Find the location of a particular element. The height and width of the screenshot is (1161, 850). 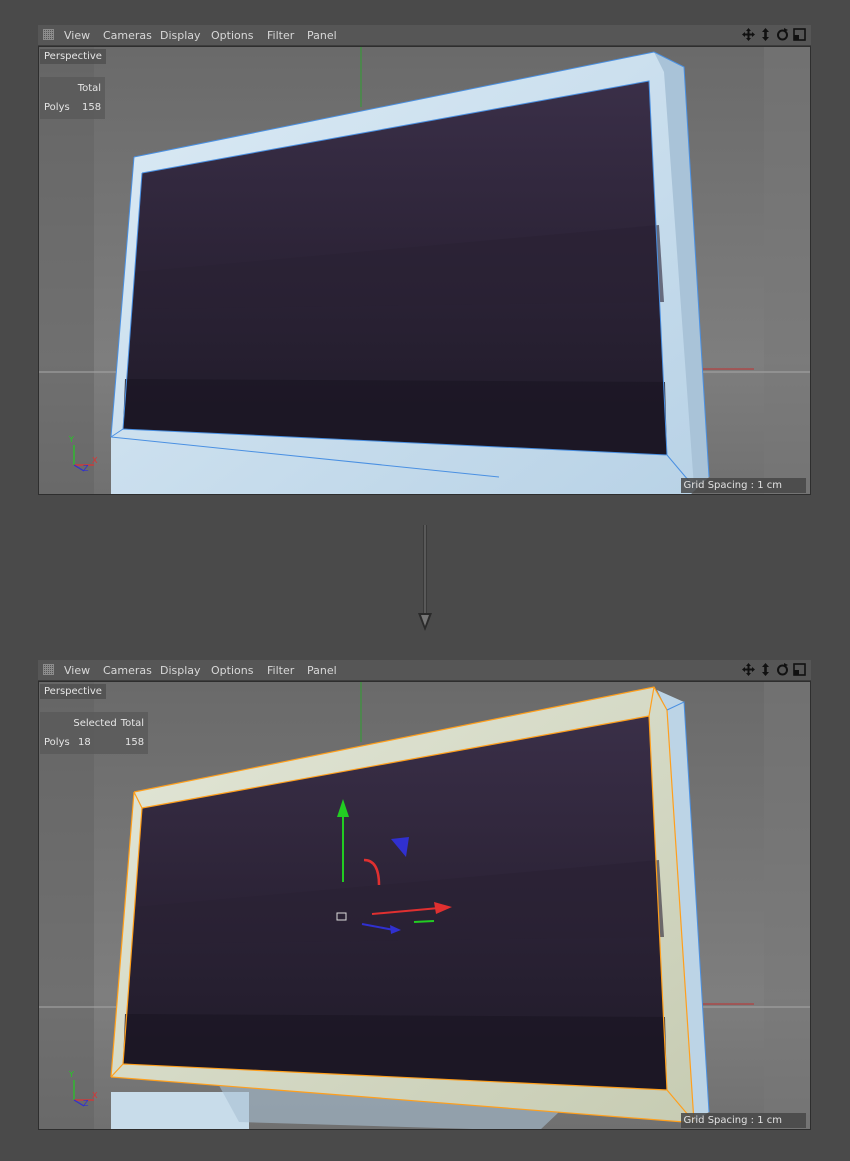

stats-header-selected: Selected is located at coordinates (95, 723).